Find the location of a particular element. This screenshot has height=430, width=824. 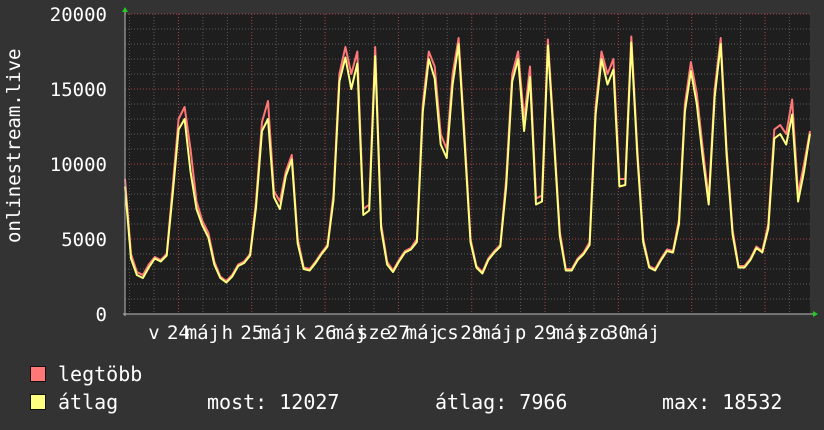

legend-swatch-max is located at coordinates (38, 374).